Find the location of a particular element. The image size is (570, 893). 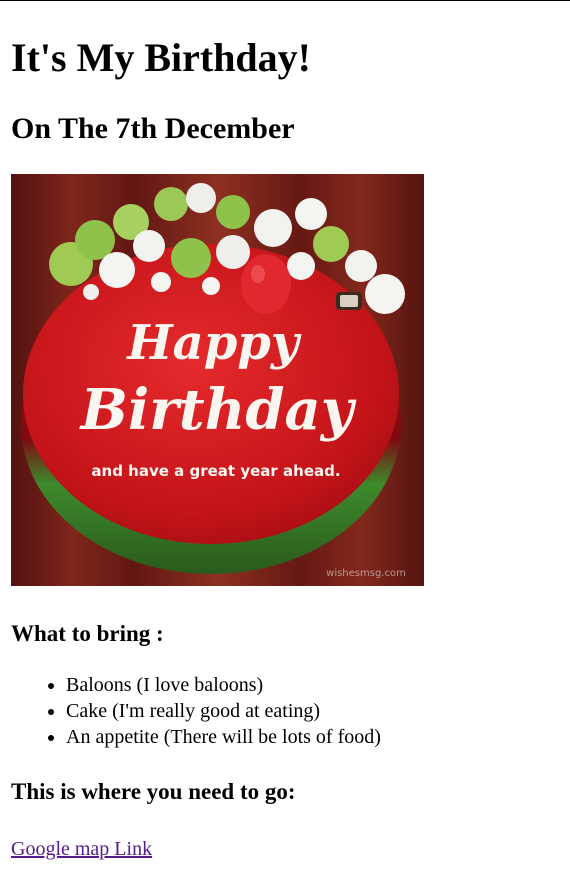

raspberry-decoration is located at coordinates (266, 284).